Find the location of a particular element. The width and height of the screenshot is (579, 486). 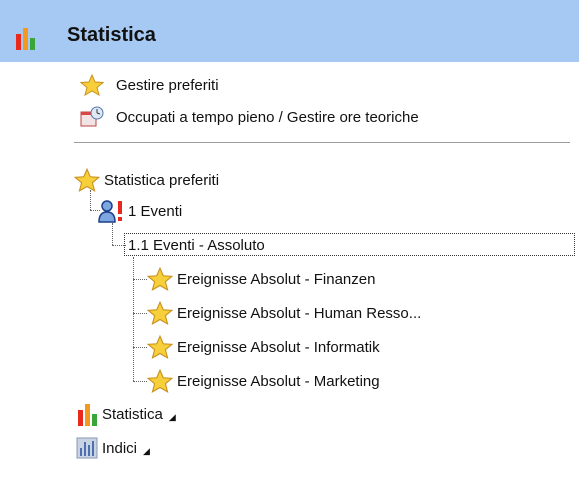

manage-favorites-link: Gestire preferiti is located at coordinates (149, 85).